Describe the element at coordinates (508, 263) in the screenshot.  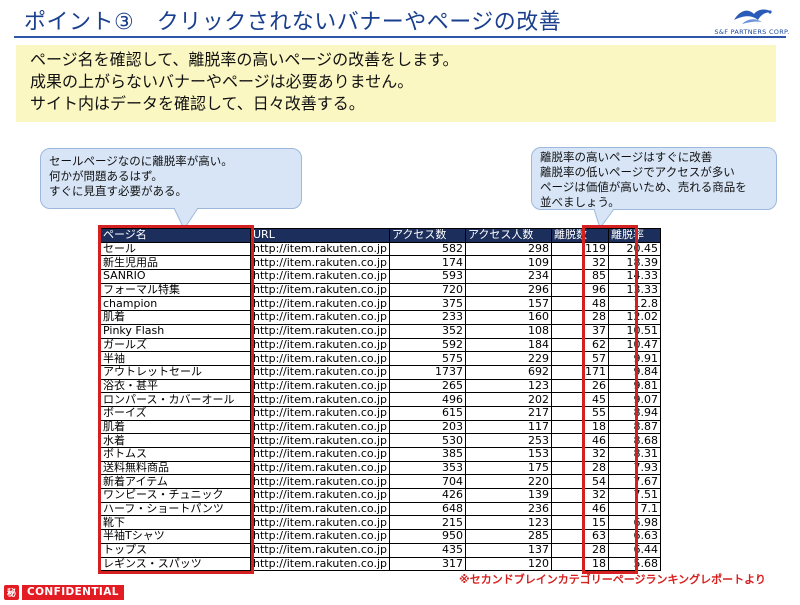
I see `table-cell: 109` at that location.